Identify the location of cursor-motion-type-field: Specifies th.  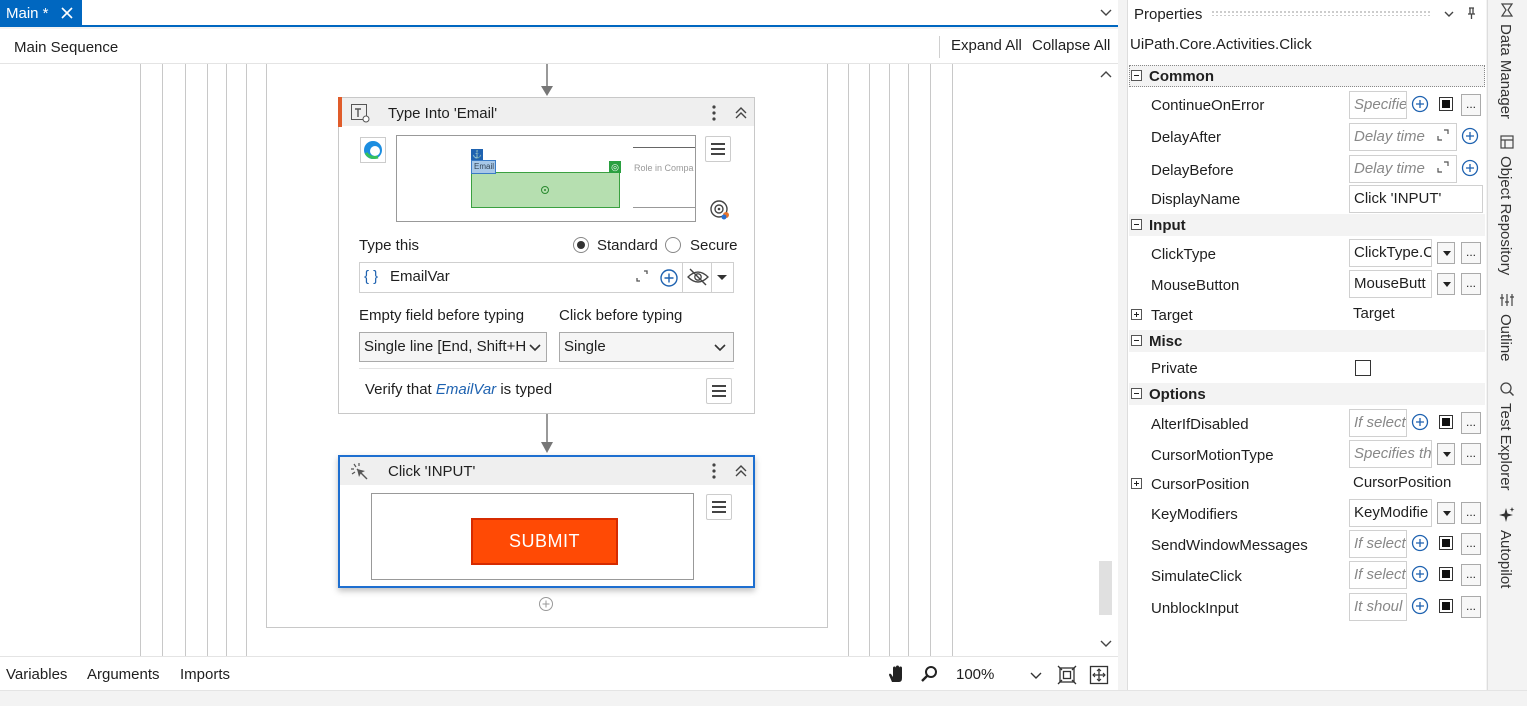
(1390, 454).